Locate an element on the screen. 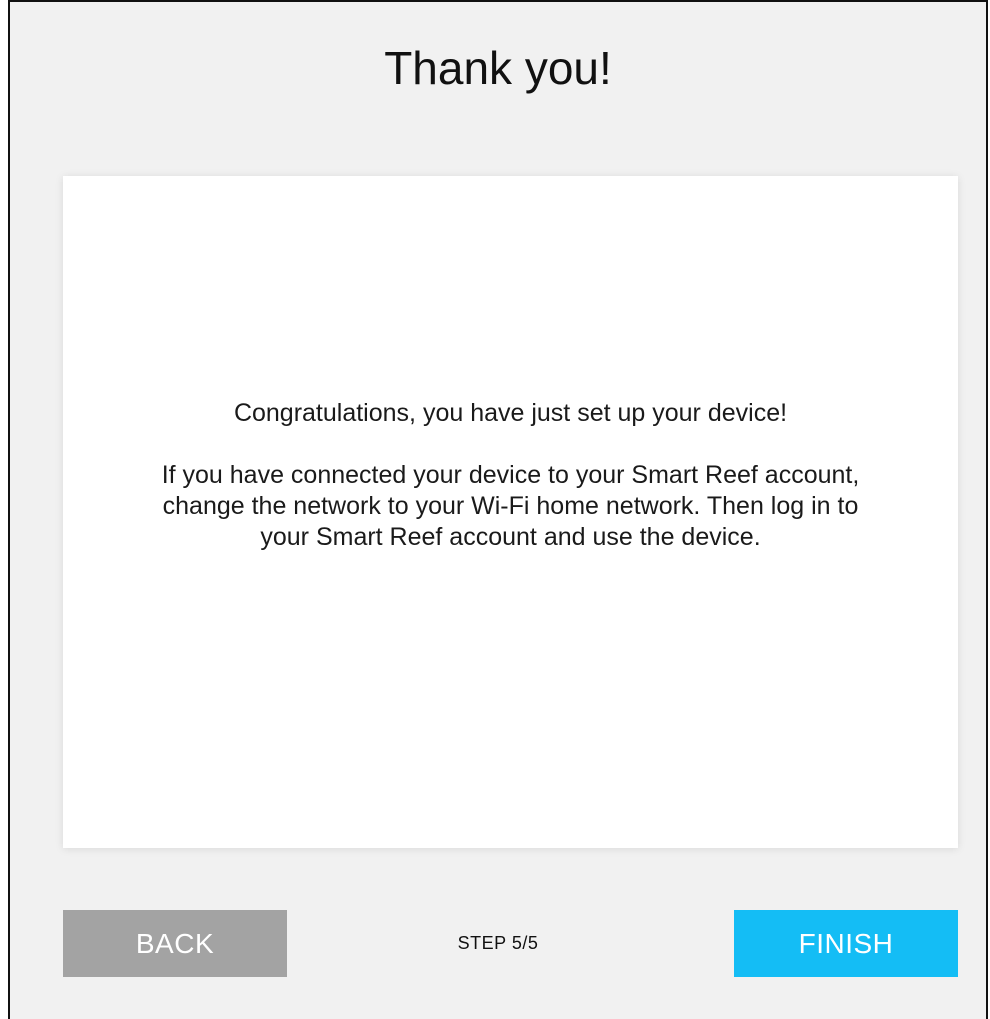 The height and width of the screenshot is (1019, 990). finish-button: FINISH is located at coordinates (846, 943).